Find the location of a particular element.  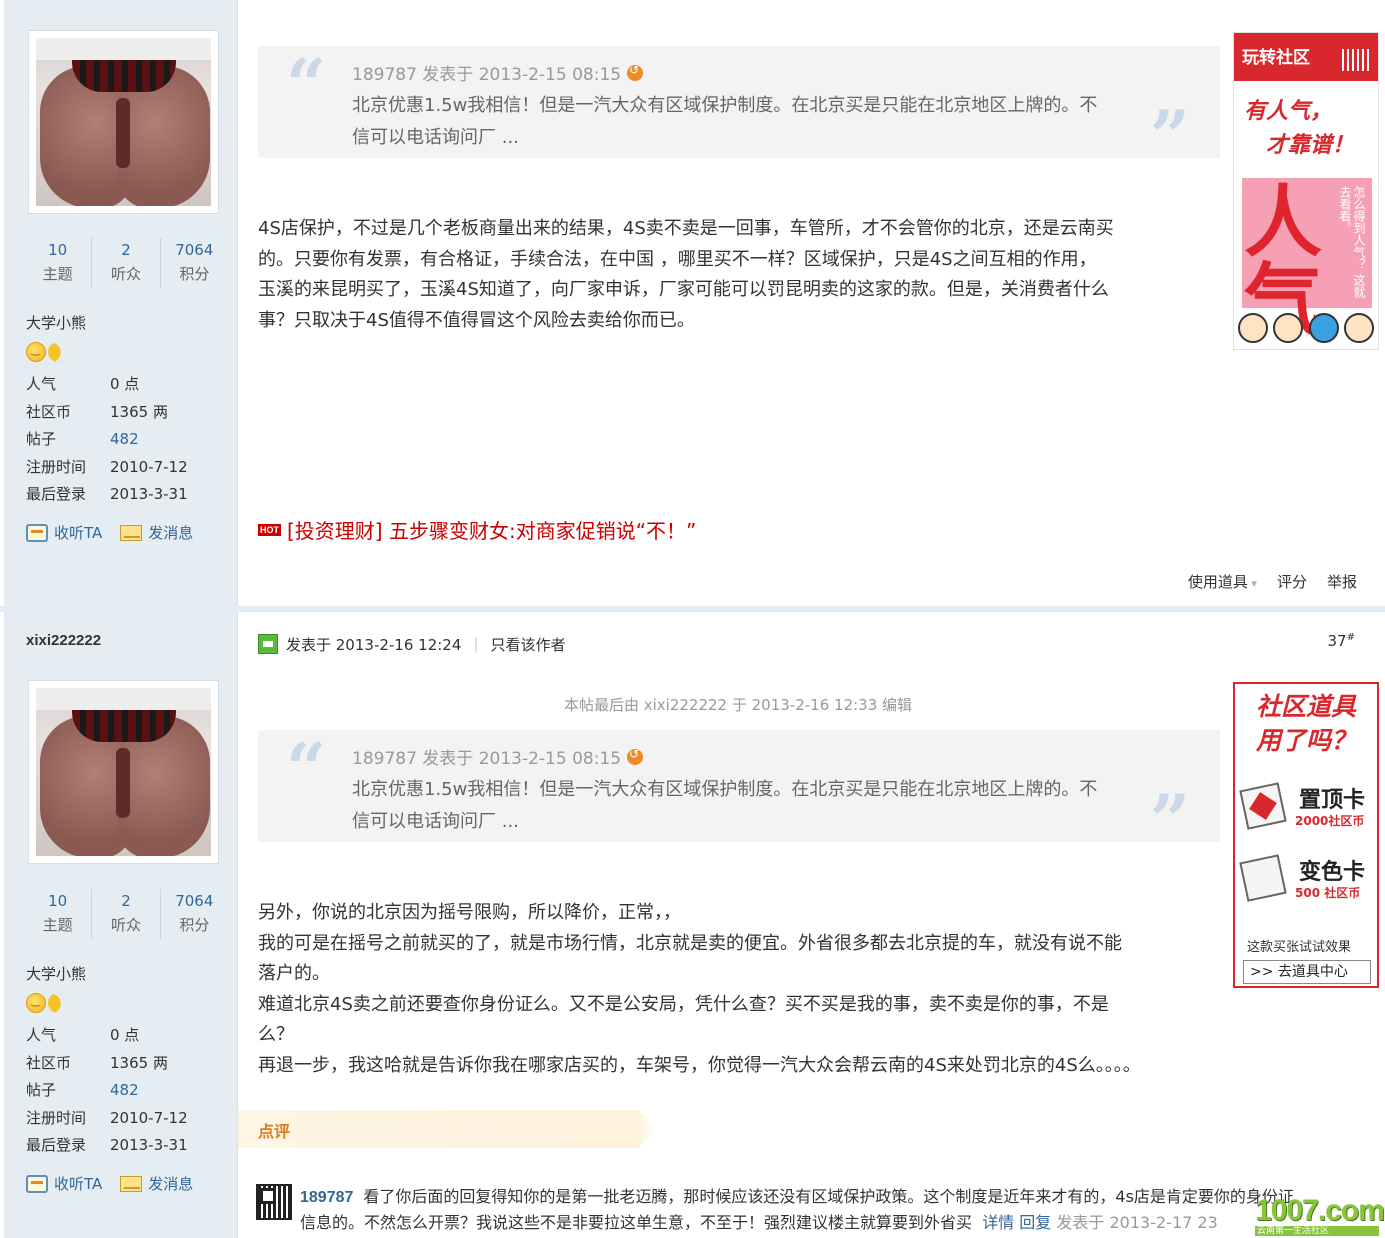

comment-reply-link: 回复 is located at coordinates (1035, 1222).